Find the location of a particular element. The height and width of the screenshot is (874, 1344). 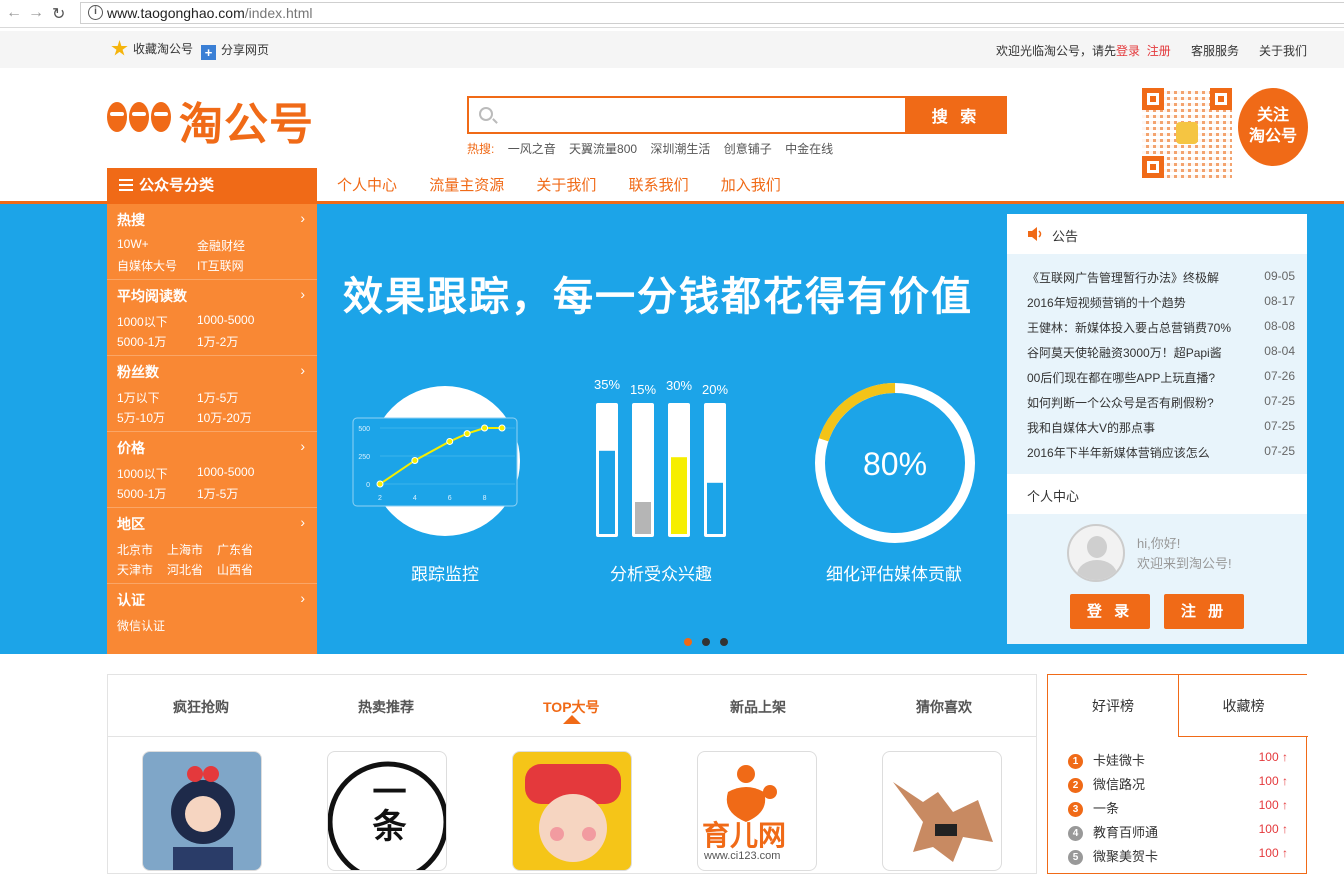

favorite-link: 收藏淘公号 is located at coordinates (152, 48).